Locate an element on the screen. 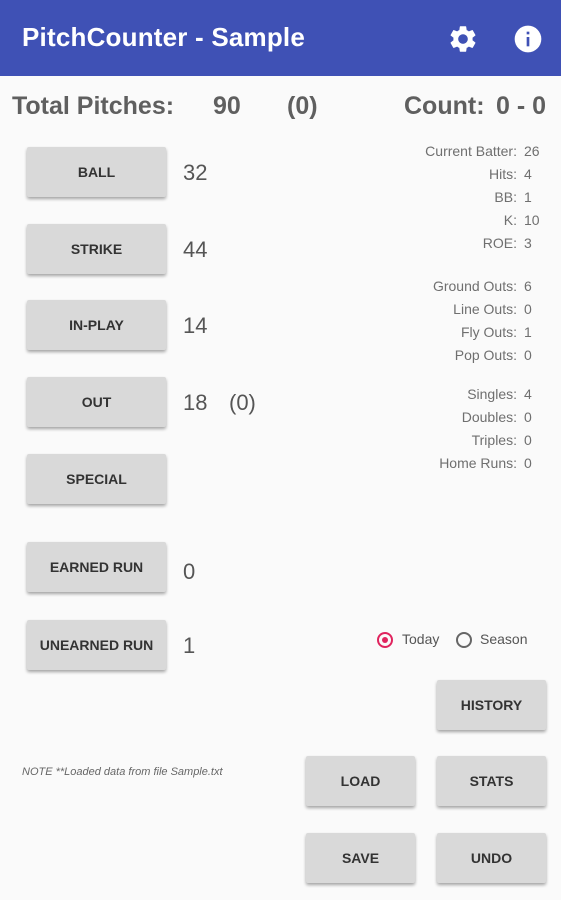  stat-fly-outs-label: Fly Outs: is located at coordinates (488, 332).